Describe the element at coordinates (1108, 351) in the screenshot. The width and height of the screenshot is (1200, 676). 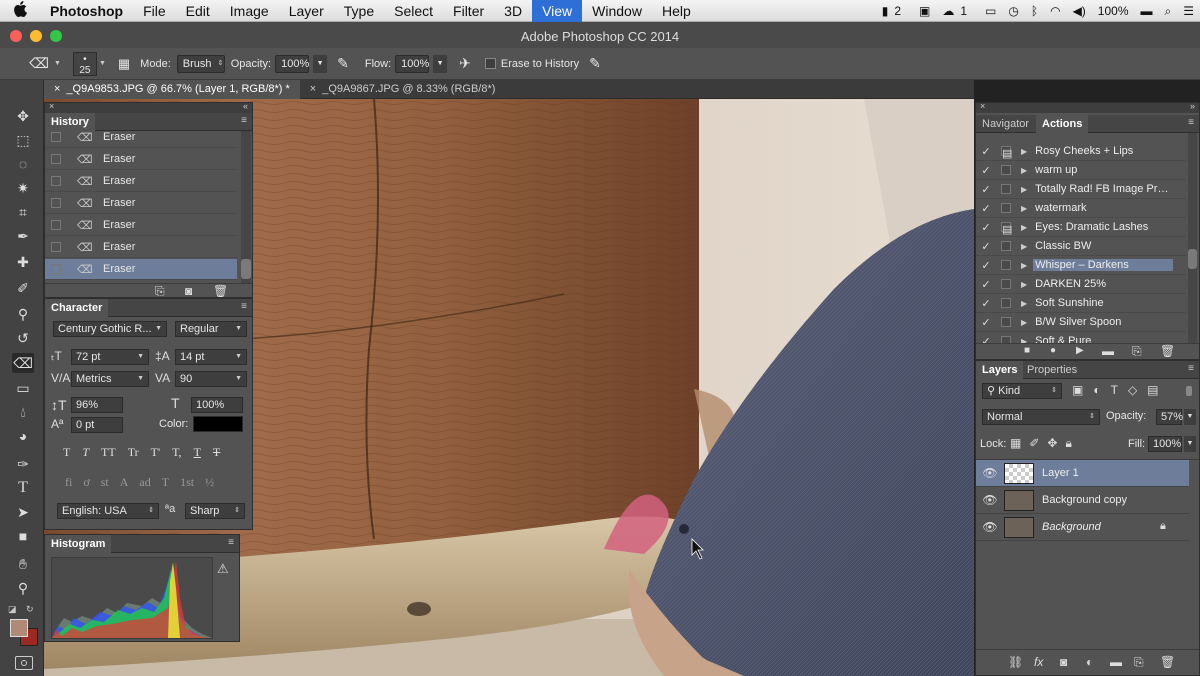
I see `new-set-icon: ▬` at that location.